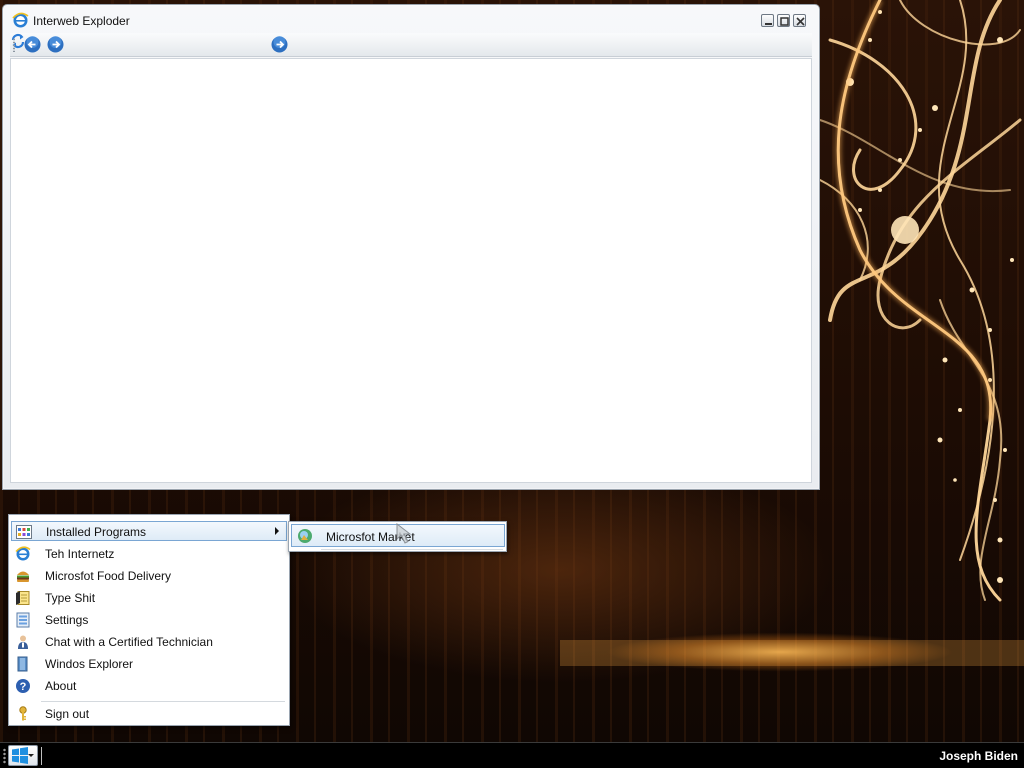  What do you see at coordinates (24, 532) in the screenshot?
I see `programs-grid-icon` at bounding box center [24, 532].